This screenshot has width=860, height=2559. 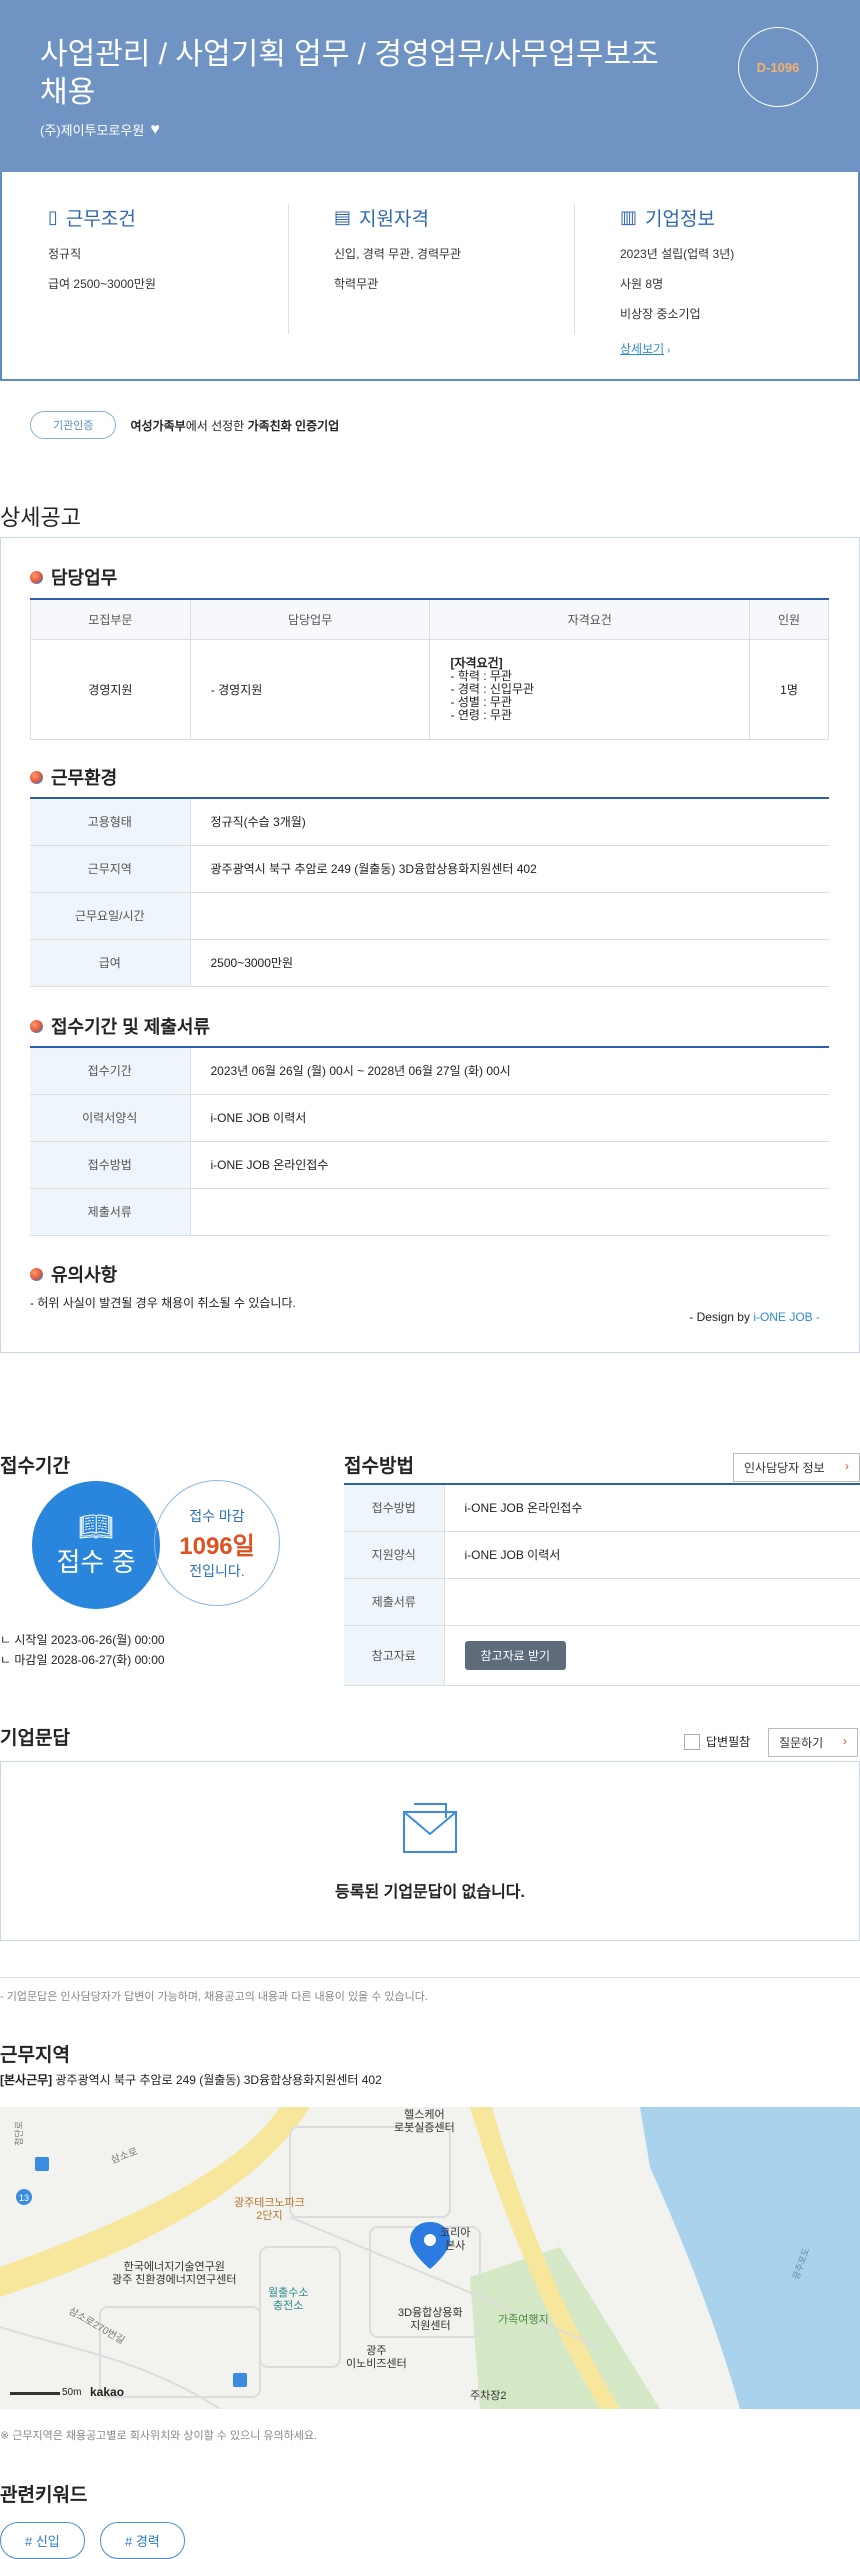 What do you see at coordinates (18, 2133) in the screenshot?
I see `map-label: 첨단로` at bounding box center [18, 2133].